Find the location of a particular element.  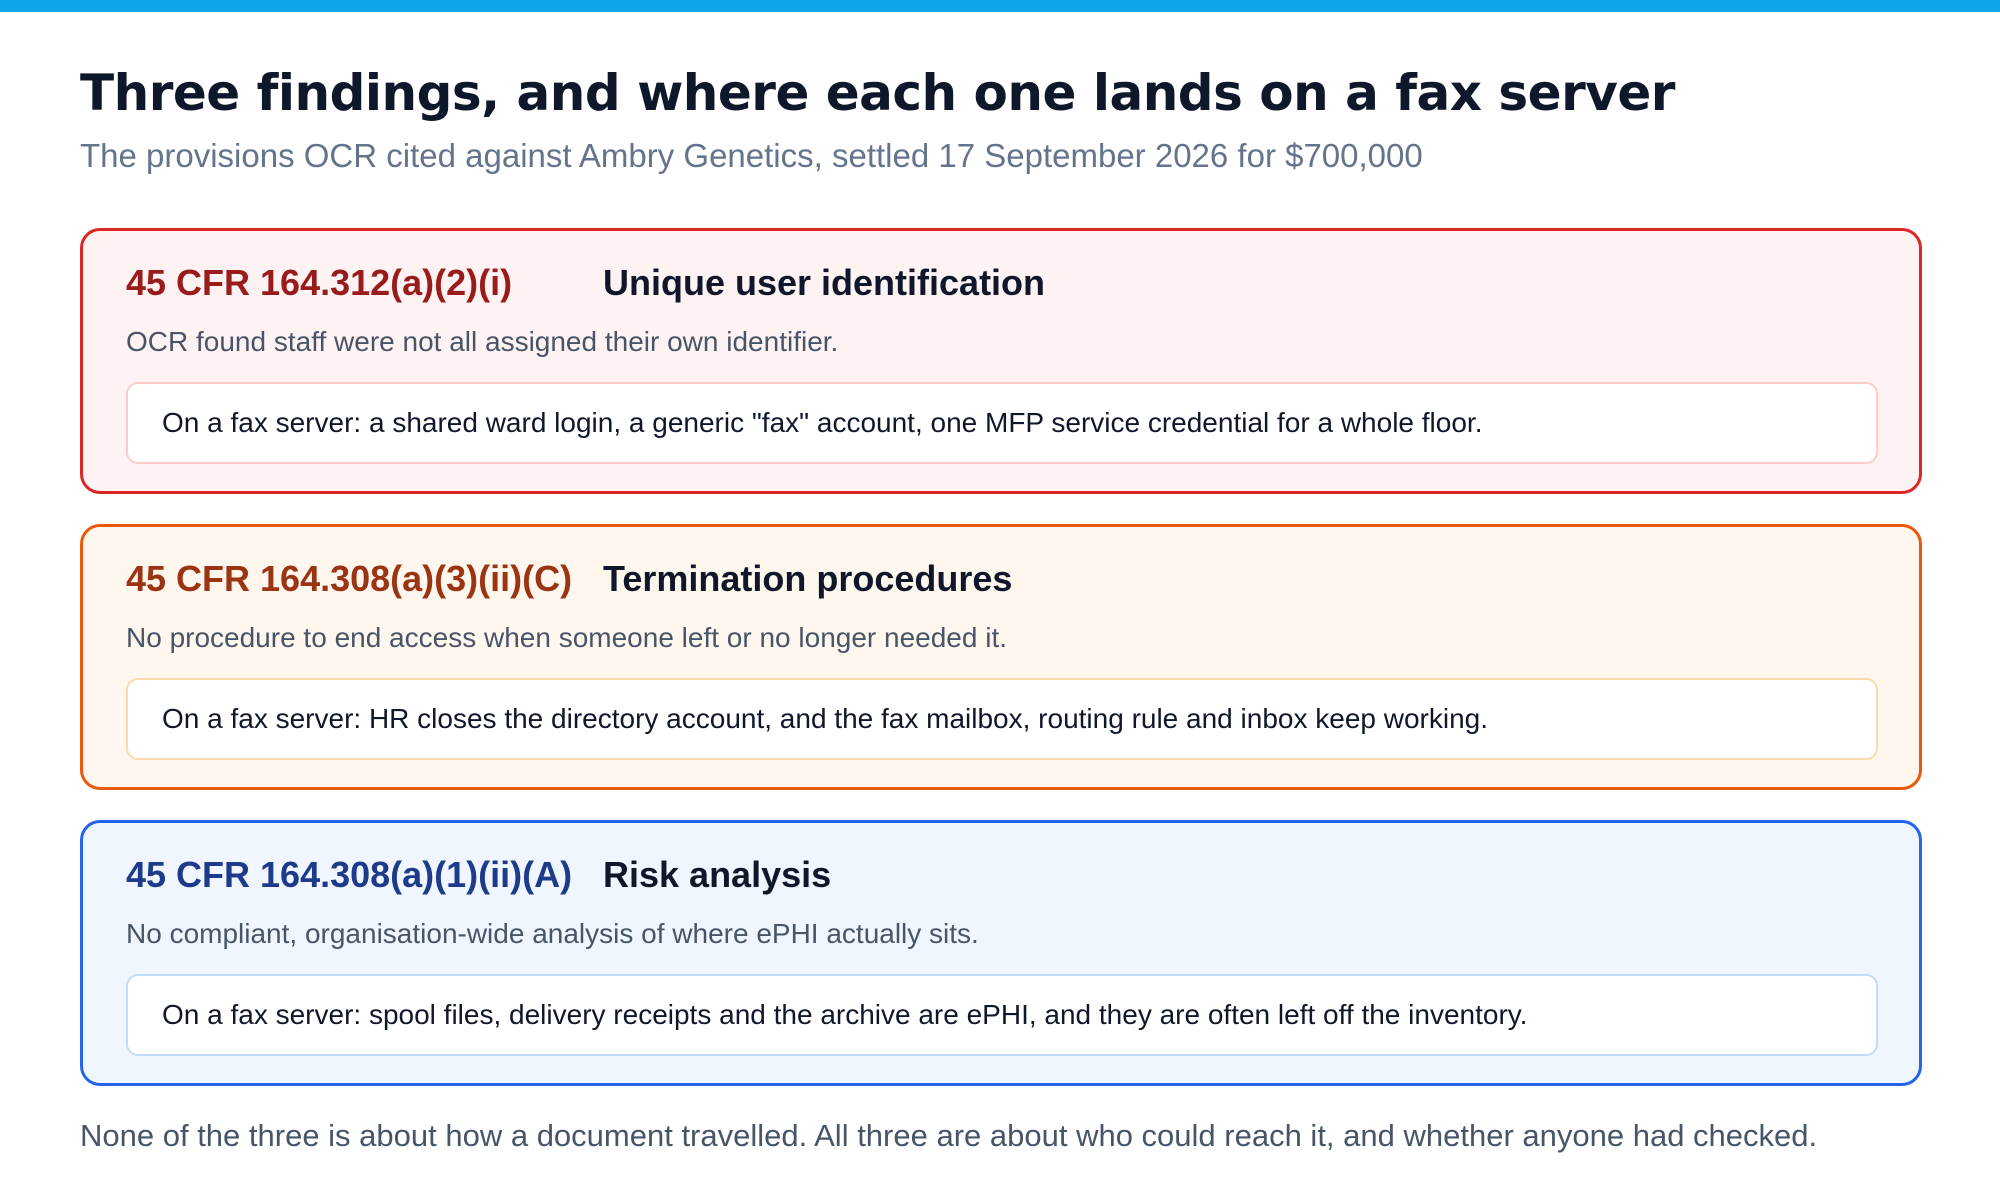

finding-heading: Unique user identification is located at coordinates (824, 282).